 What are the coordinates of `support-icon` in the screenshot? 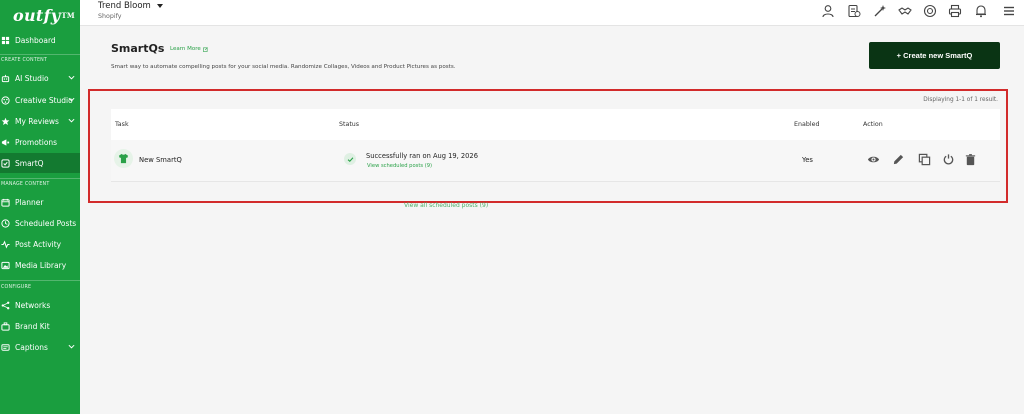 It's located at (930, 11).